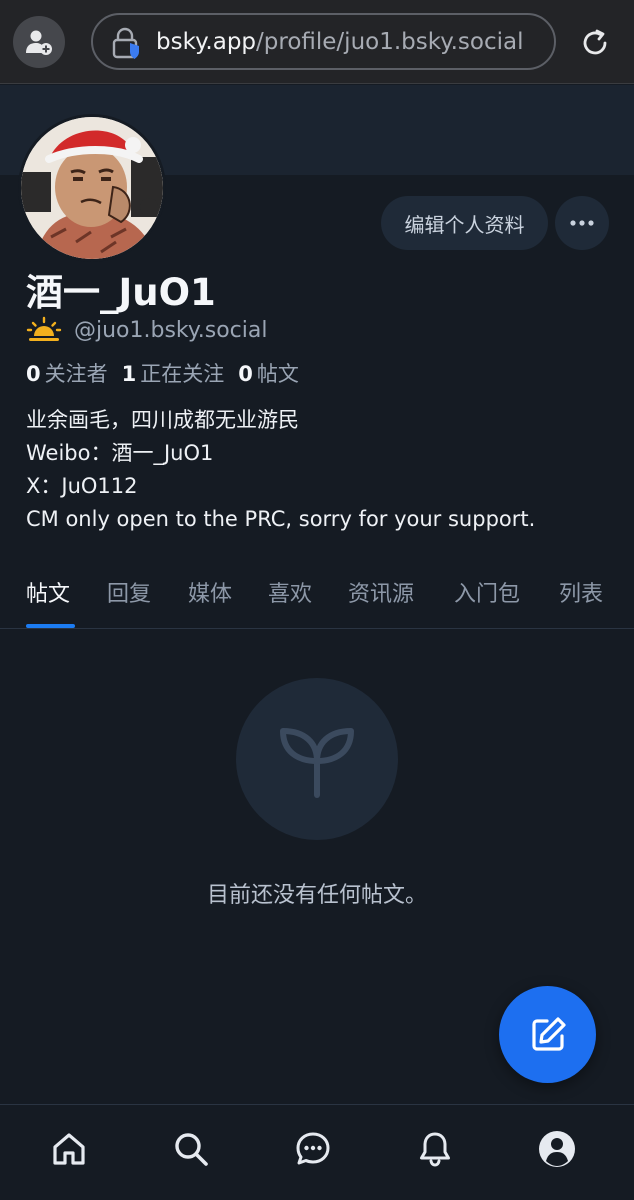 The height and width of the screenshot is (1200, 634). What do you see at coordinates (290, 592) in the screenshot?
I see `tab-likes: 喜欢` at bounding box center [290, 592].